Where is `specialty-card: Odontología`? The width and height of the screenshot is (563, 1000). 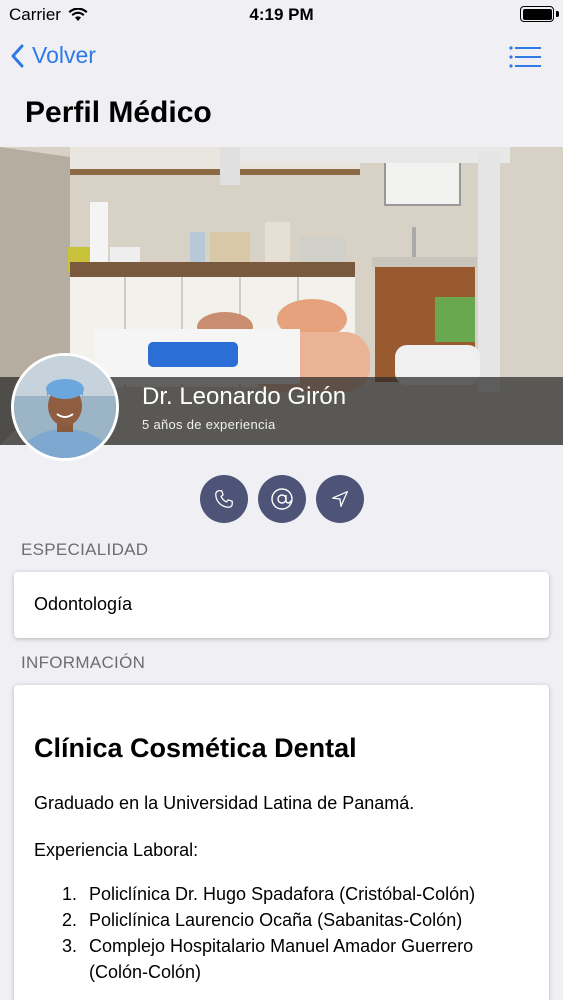 specialty-card: Odontología is located at coordinates (281, 605).